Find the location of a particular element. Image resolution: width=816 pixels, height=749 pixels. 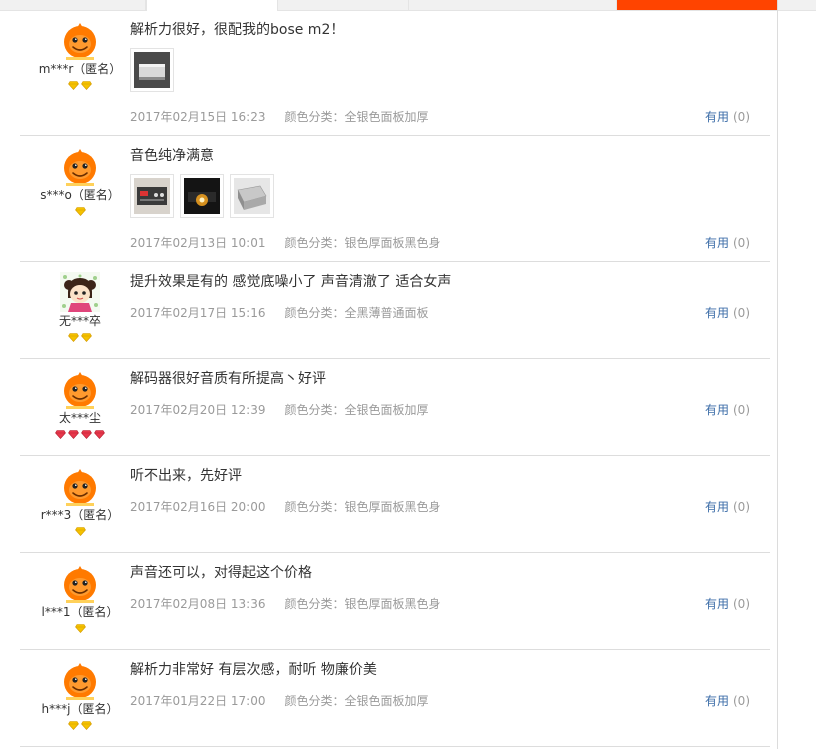

review-date: 2017年02月16日 20:00 is located at coordinates (198, 507).